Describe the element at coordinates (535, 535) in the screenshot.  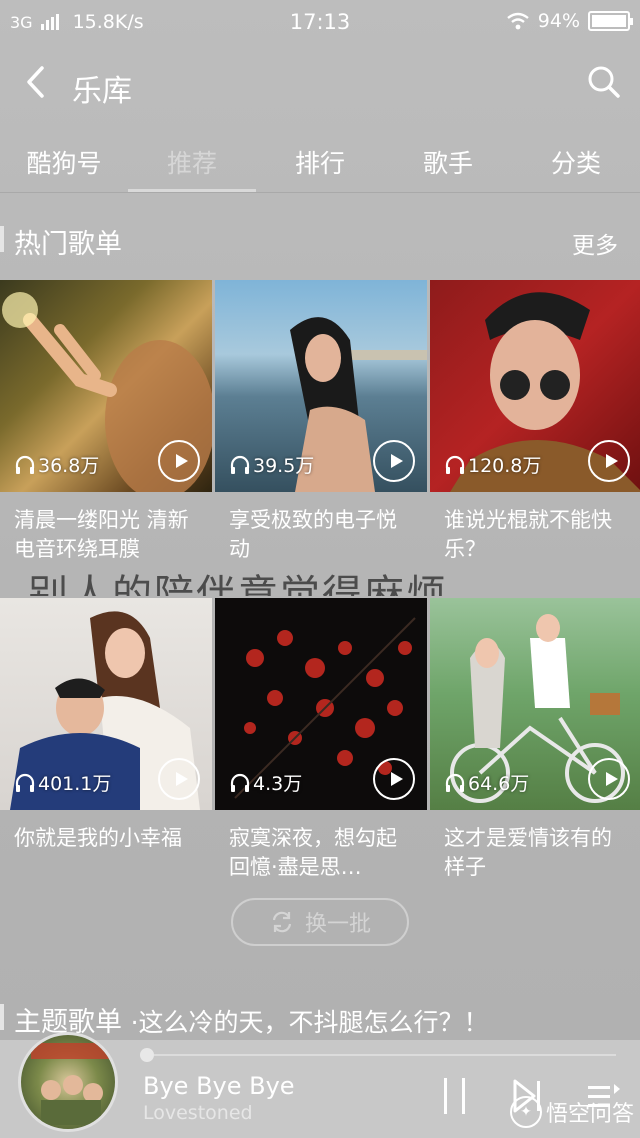
I see `playlist-title: 谁说光棍就不能快乐？` at that location.